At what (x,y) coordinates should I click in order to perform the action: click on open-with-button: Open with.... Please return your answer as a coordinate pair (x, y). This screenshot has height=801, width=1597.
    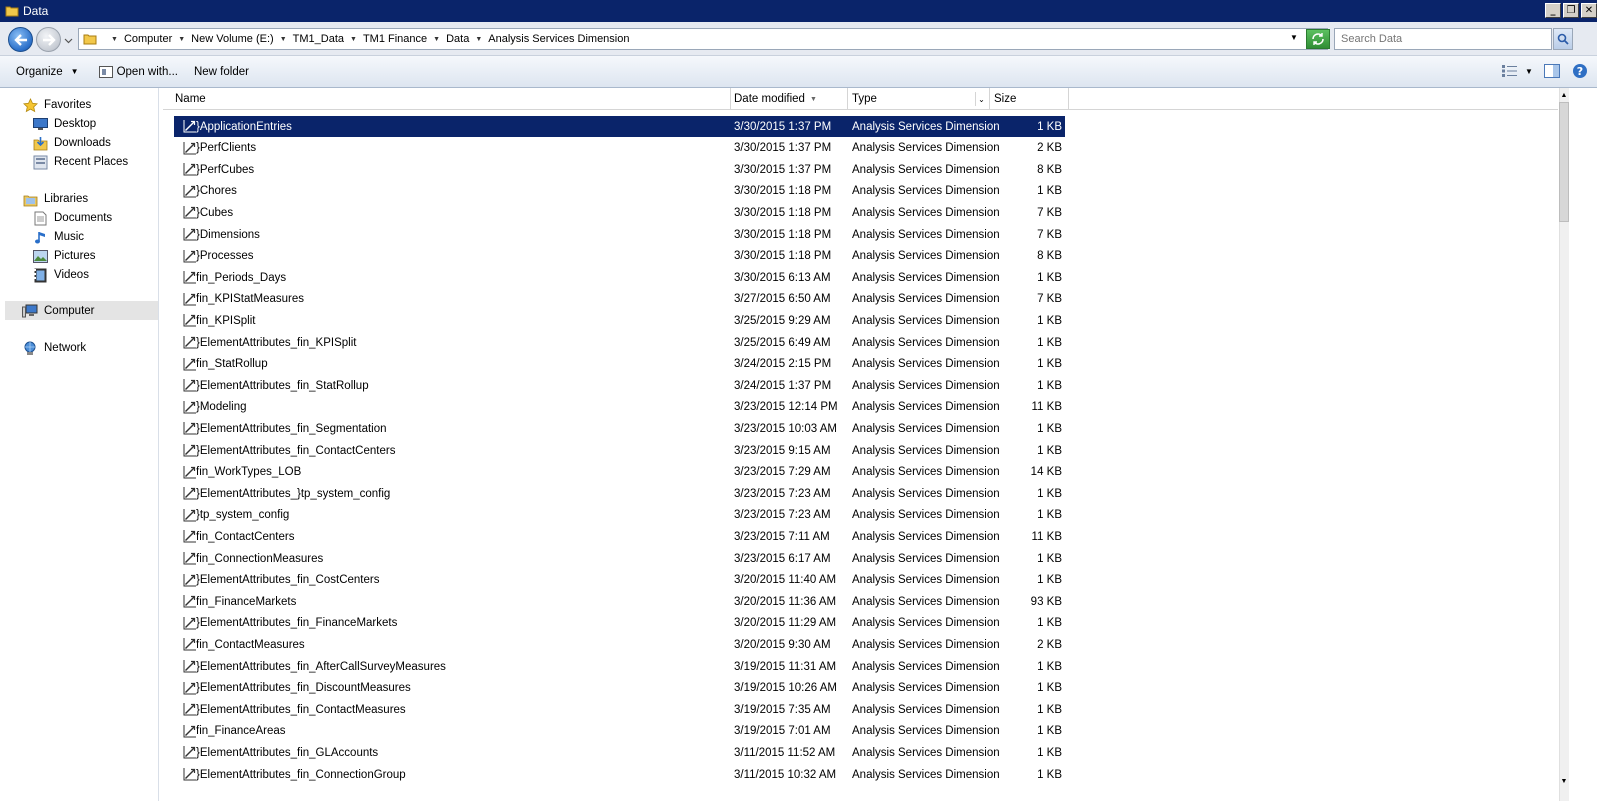
    Looking at the image, I should click on (138, 72).